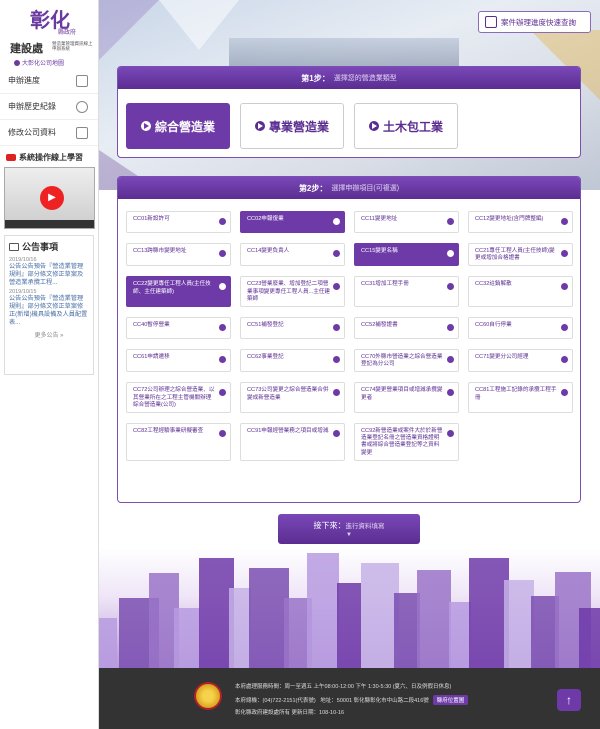  I want to click on service-option: CC73公司變更之綜合營造業合併變成新營造業, so click(292, 398).